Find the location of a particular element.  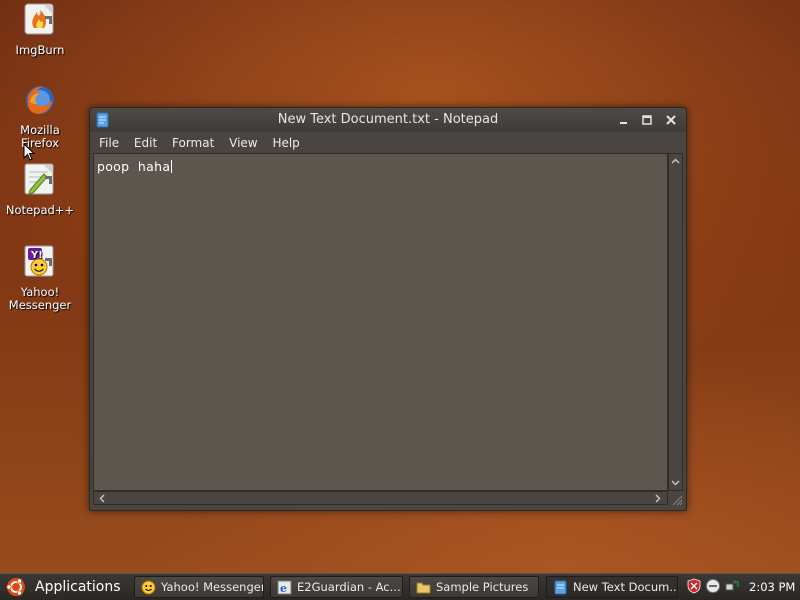

taskbar-item-sample-pictures: Sample Pictures is located at coordinates (474, 587).